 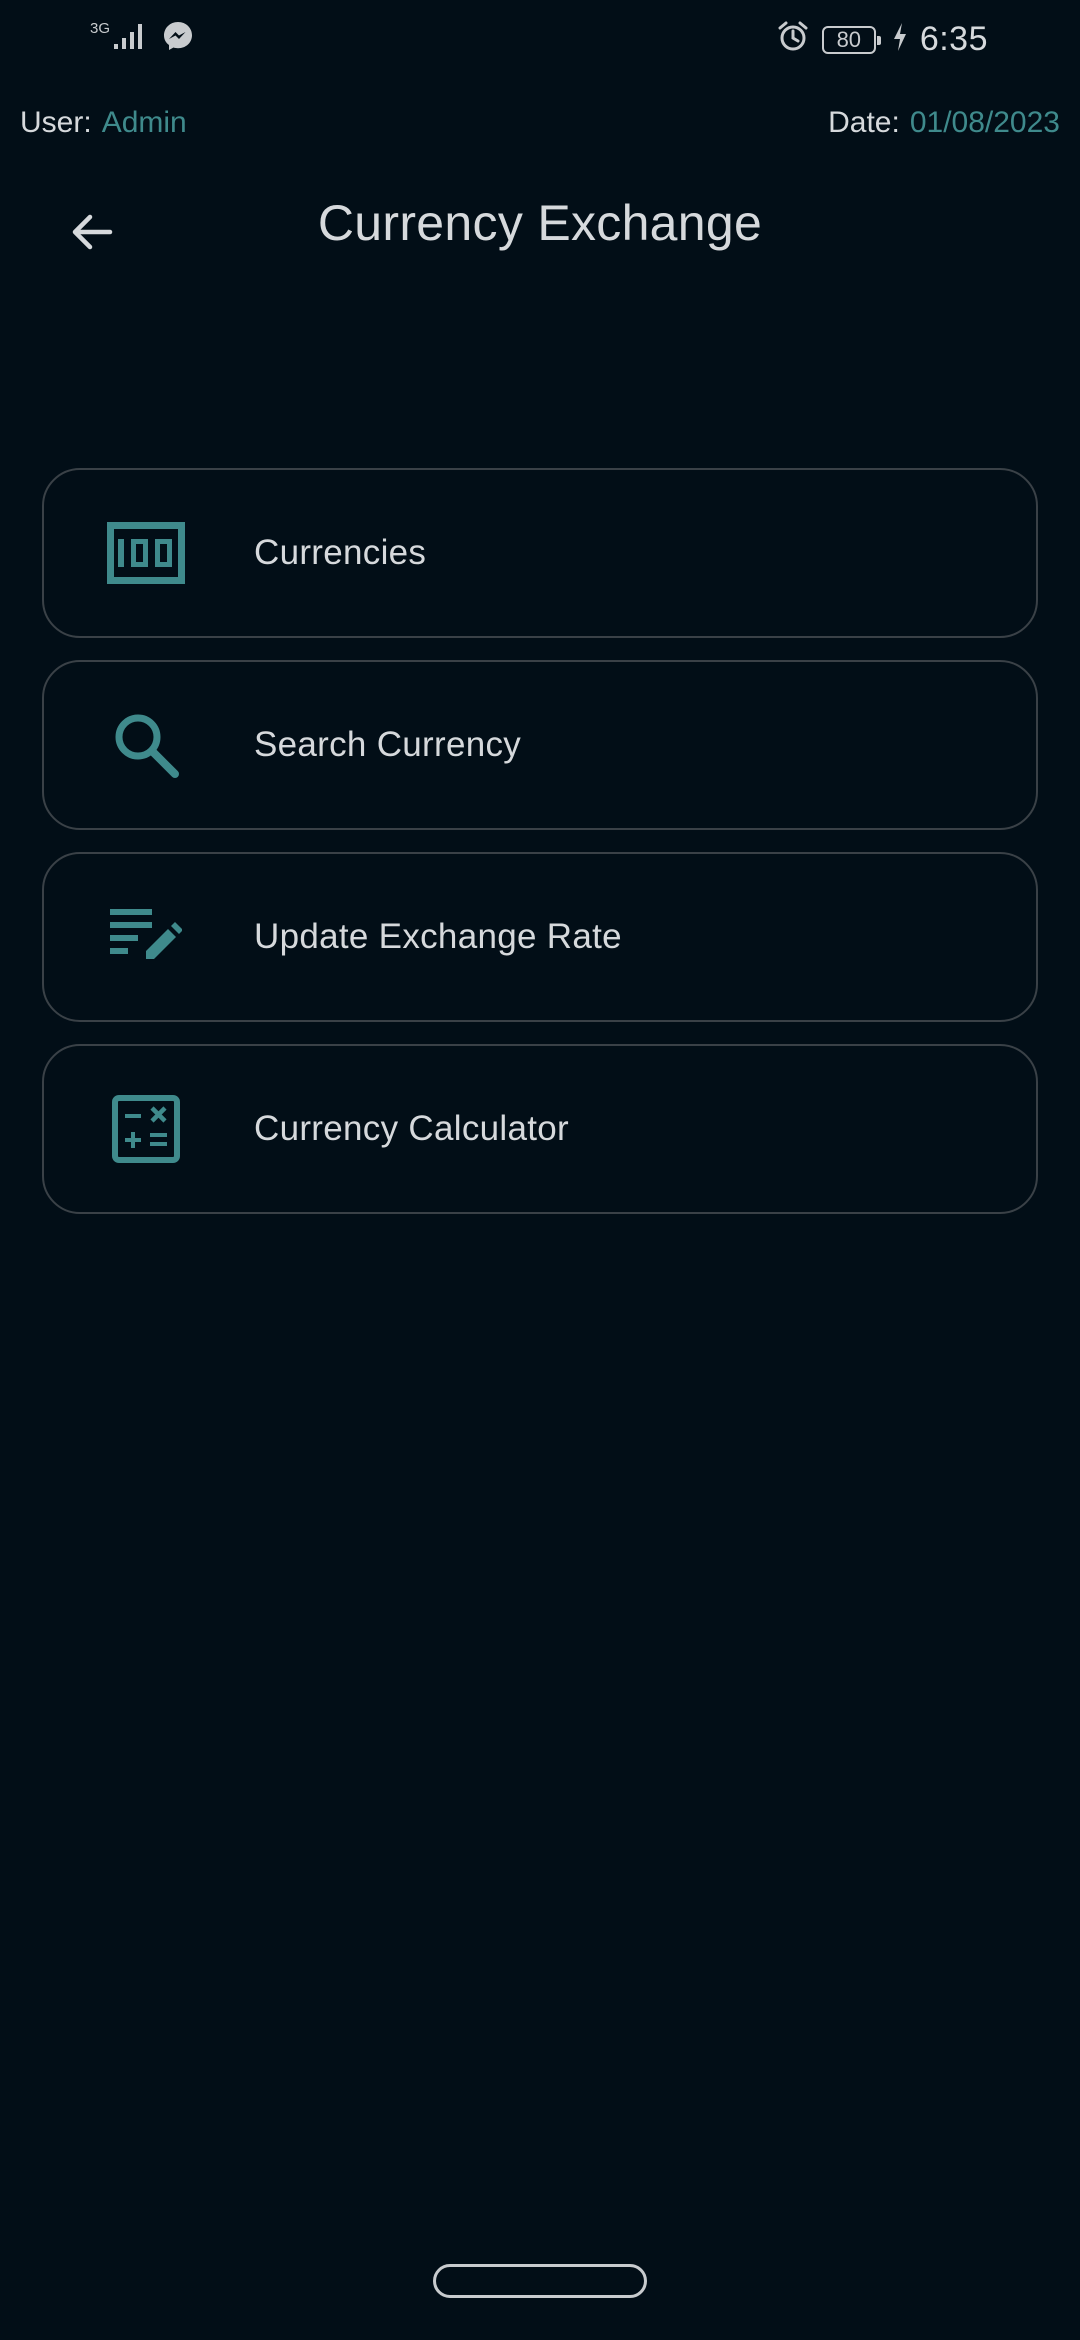 I want to click on status-right: 80 6:35, so click(x=882, y=39).